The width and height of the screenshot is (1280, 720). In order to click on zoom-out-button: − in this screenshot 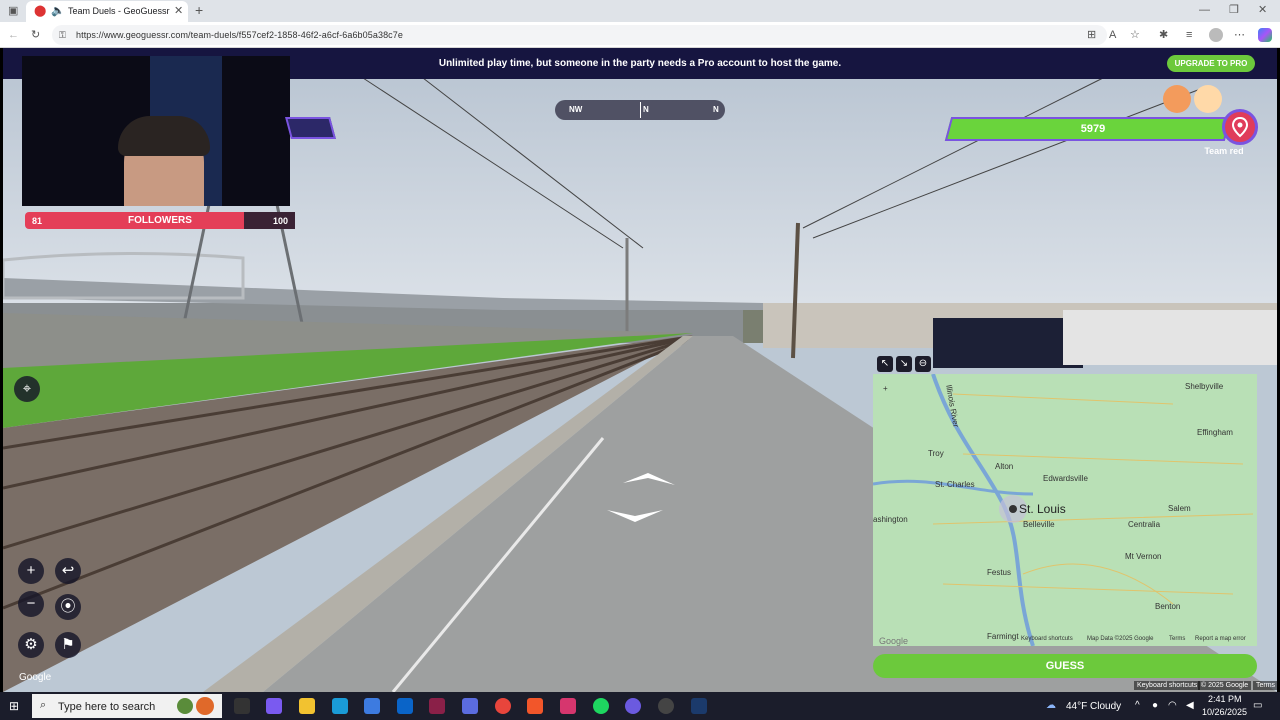, I will do `click(31, 604)`.